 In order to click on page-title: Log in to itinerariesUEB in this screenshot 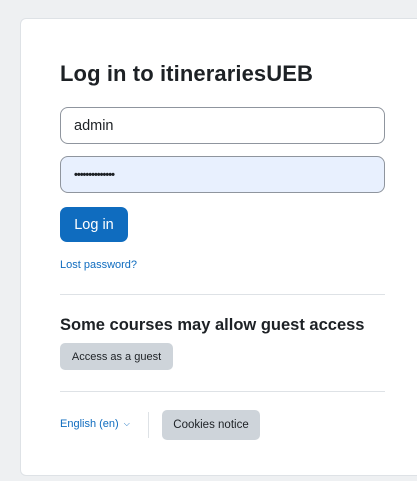, I will do `click(186, 73)`.